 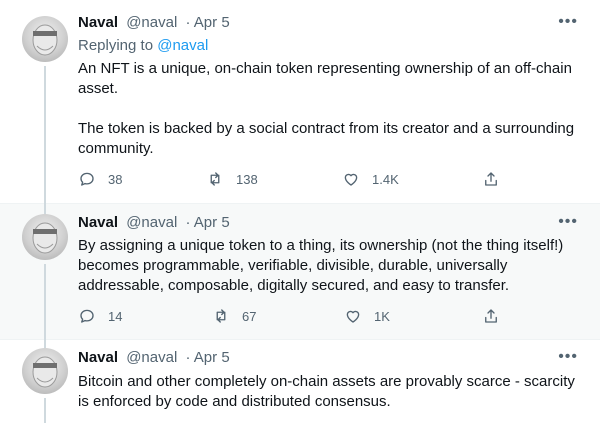 I want to click on retweet-button: 138, so click(x=232, y=179).